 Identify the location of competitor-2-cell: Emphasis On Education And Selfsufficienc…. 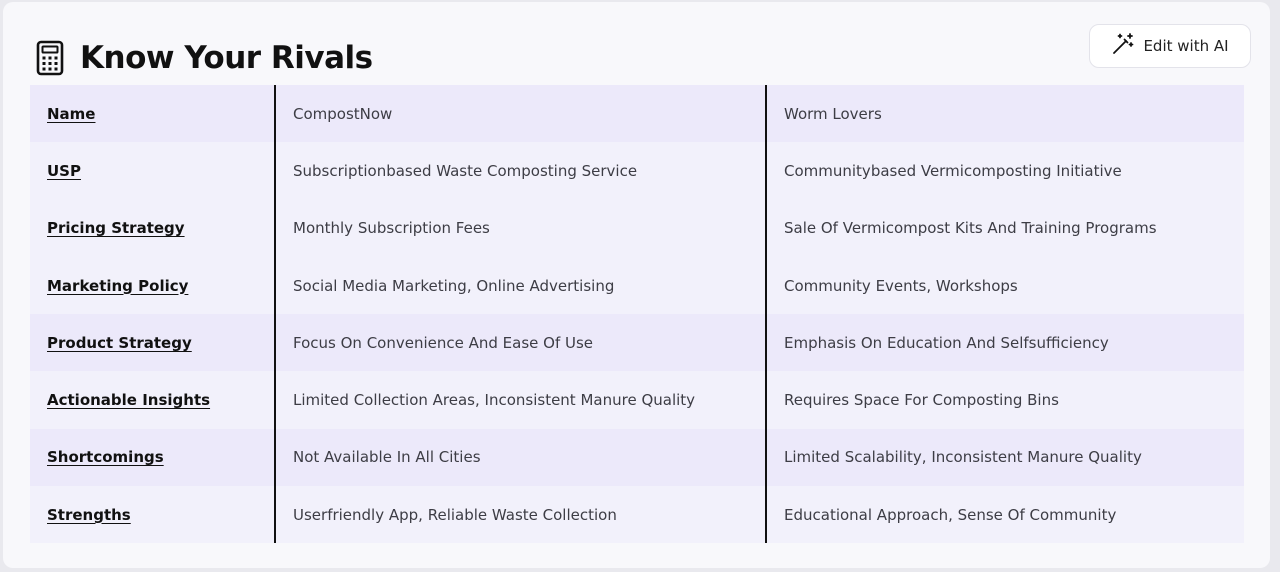
(946, 342).